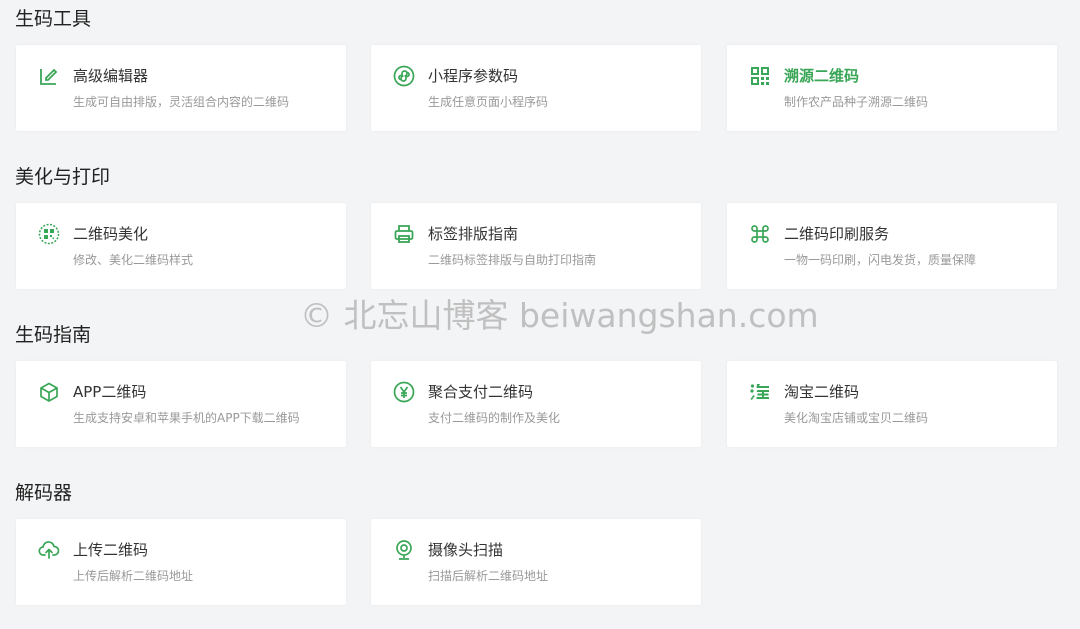 The image size is (1080, 629). Describe the element at coordinates (49, 234) in the screenshot. I see `qr-beautify-icon` at that location.